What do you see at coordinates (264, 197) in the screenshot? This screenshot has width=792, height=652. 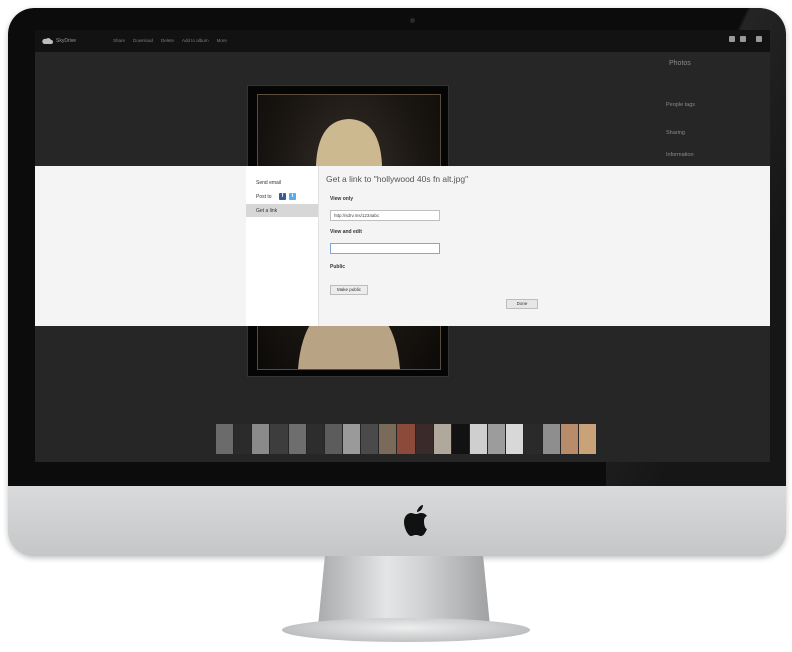 I see `menu-post-to-label: Post to` at bounding box center [264, 197].